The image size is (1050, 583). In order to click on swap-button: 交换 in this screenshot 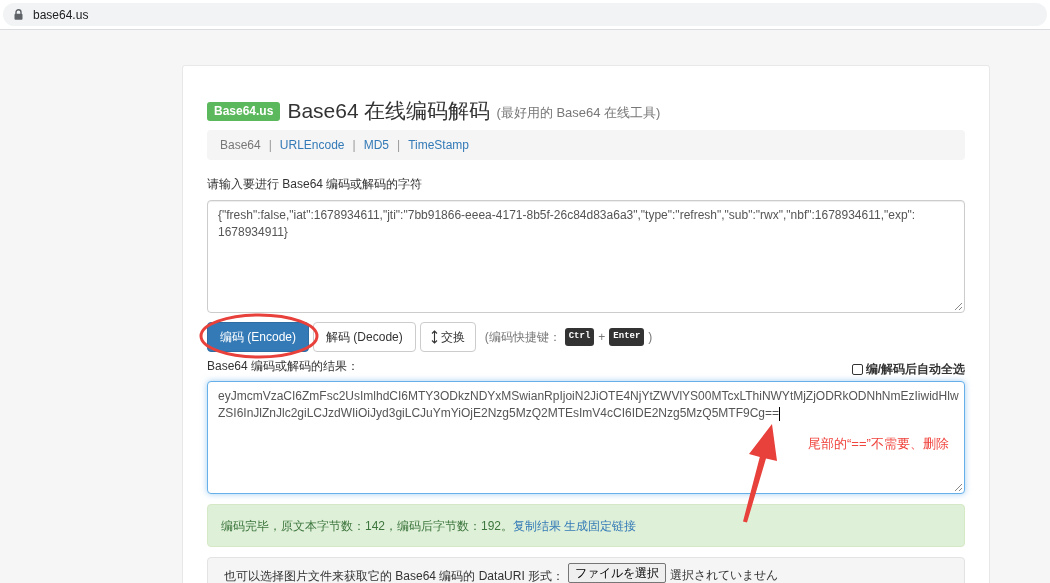, I will do `click(447, 337)`.